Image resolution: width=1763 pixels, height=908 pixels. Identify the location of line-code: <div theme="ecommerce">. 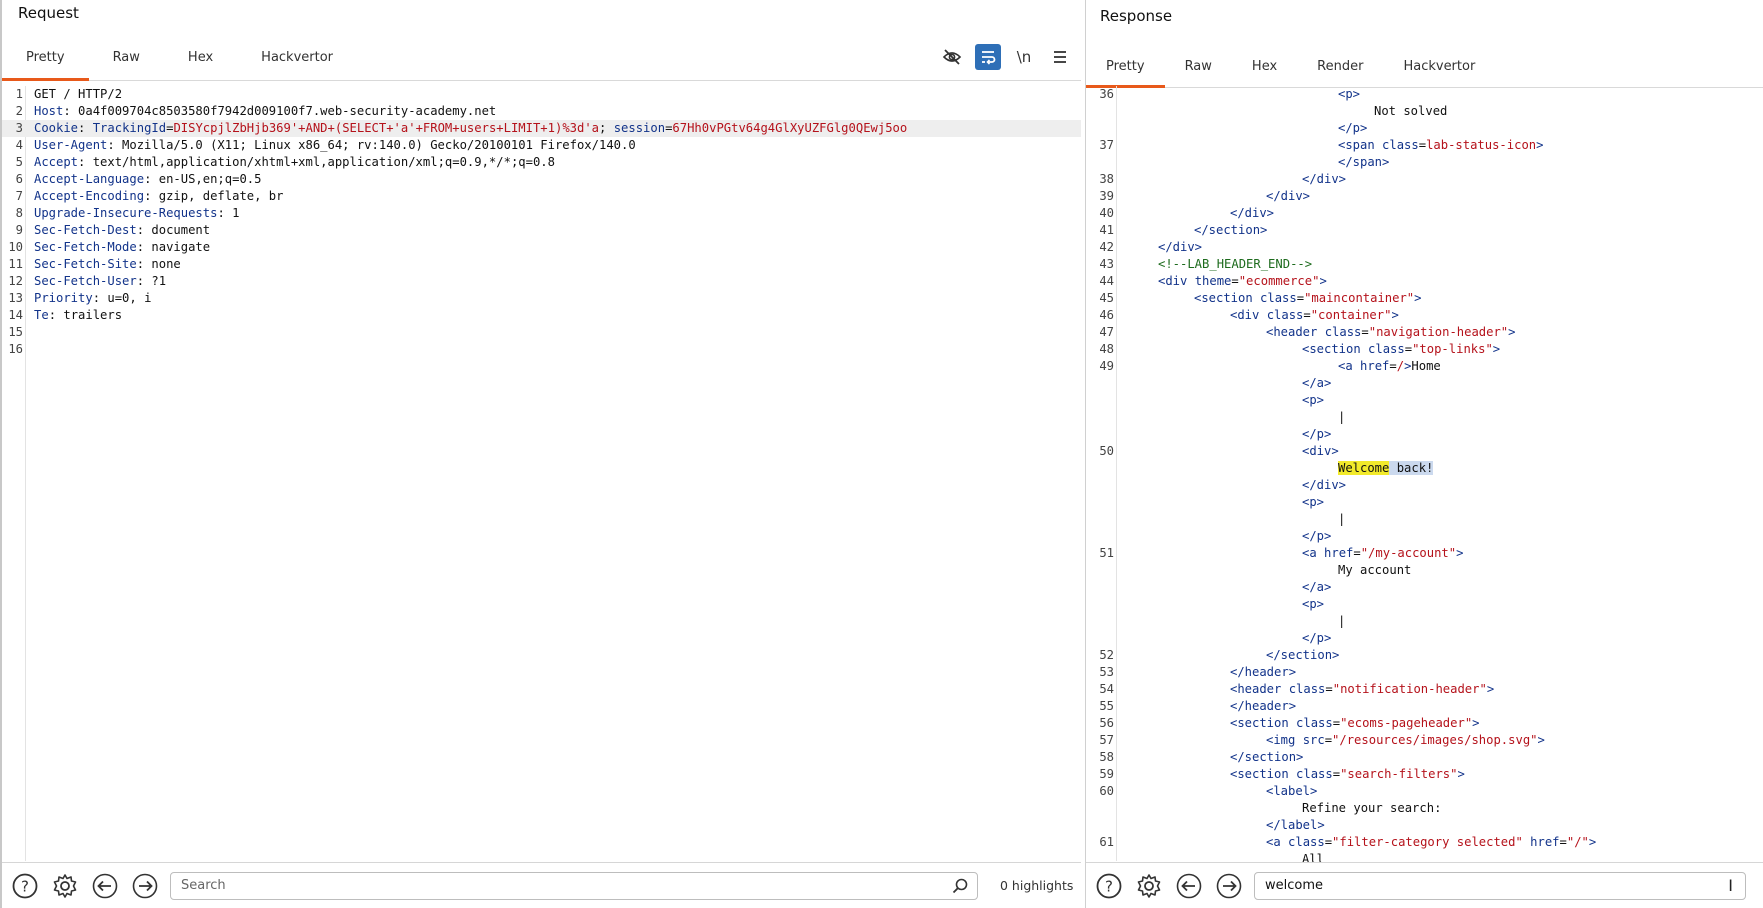
(1242, 281).